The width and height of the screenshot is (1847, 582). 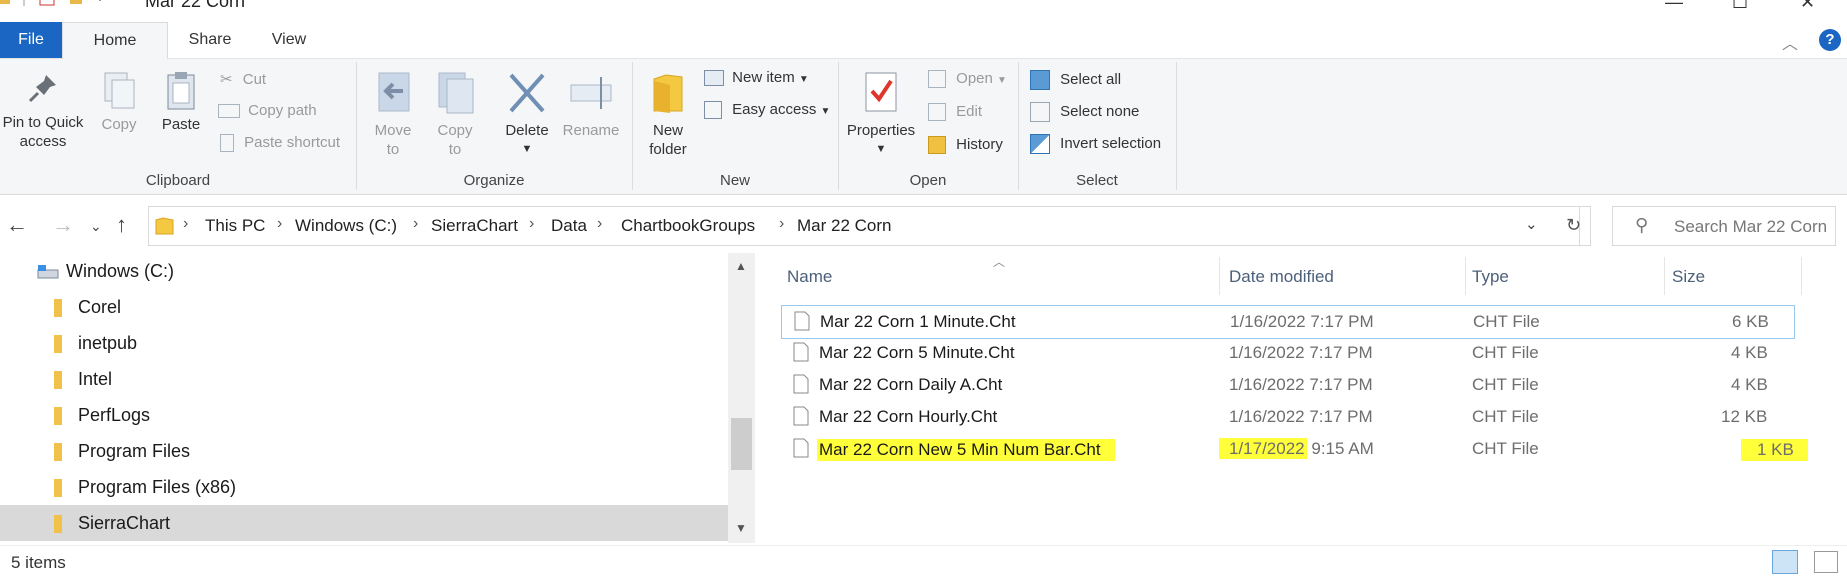 What do you see at coordinates (838, 126) in the screenshot?
I see `ribbon-separator` at bounding box center [838, 126].